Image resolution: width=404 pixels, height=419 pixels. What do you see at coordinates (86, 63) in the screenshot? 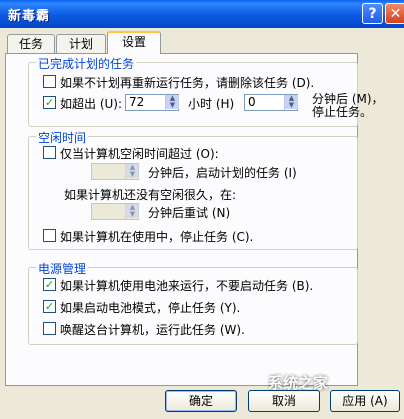
I see `completed-task-group-title: 已完成计划的任务` at bounding box center [86, 63].